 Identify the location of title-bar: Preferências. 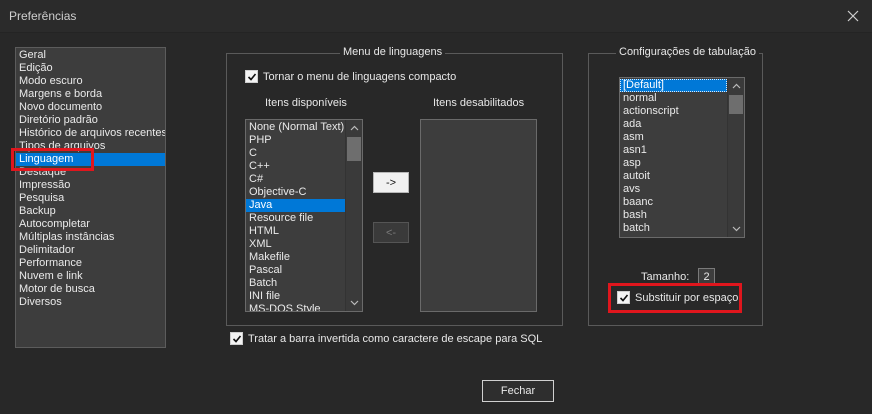
(436, 16).